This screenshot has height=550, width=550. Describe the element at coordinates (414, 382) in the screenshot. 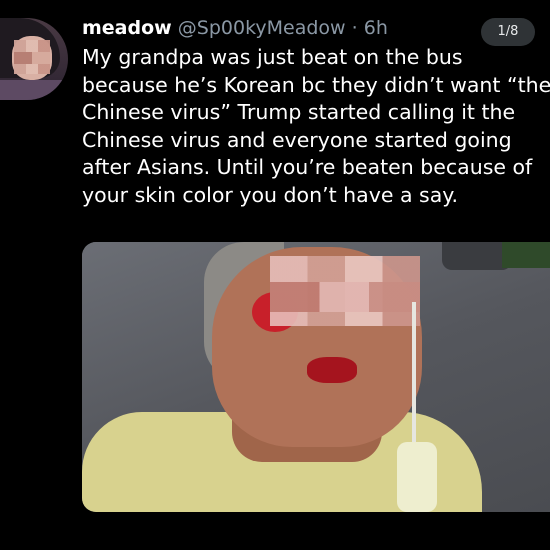

I see `photo-mask-strap` at that location.